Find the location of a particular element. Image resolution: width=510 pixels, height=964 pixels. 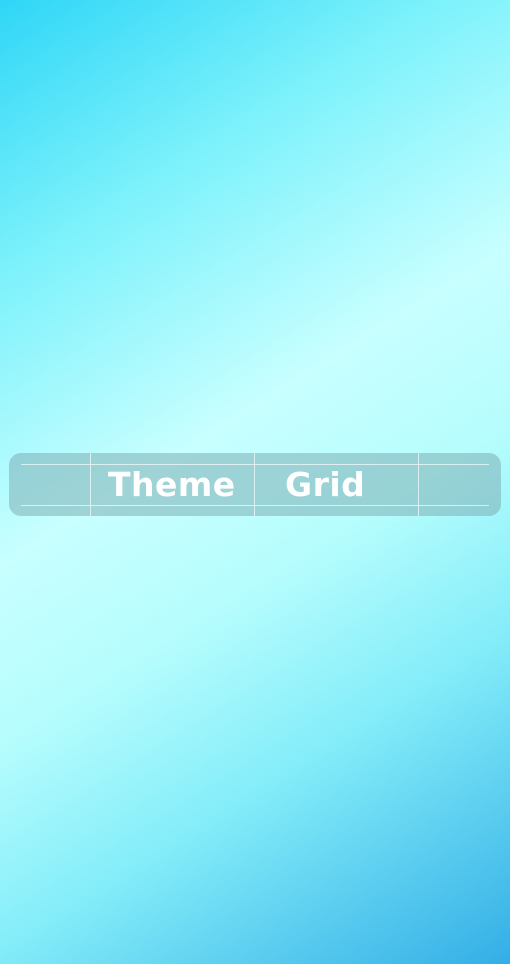

theme-grid-title-bar: Theme Grid is located at coordinates (255, 484).